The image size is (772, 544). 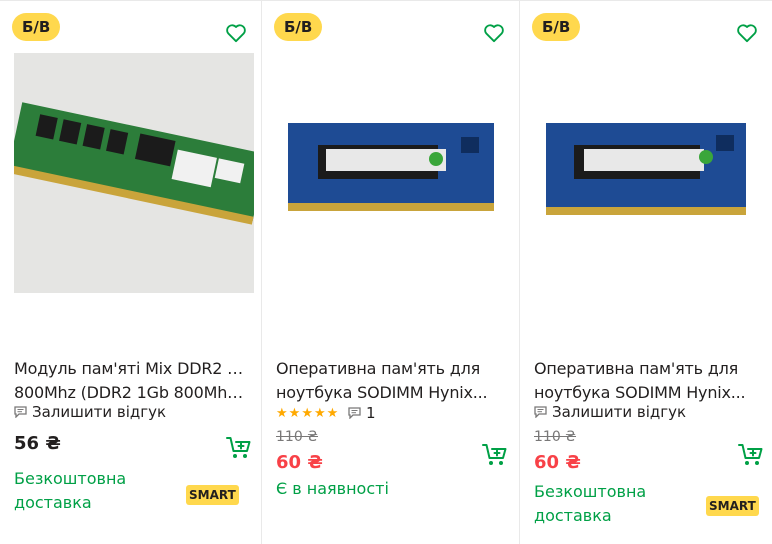 I want to click on rating-stars: ★ ★ ★ ★ ★, so click(x=307, y=413).